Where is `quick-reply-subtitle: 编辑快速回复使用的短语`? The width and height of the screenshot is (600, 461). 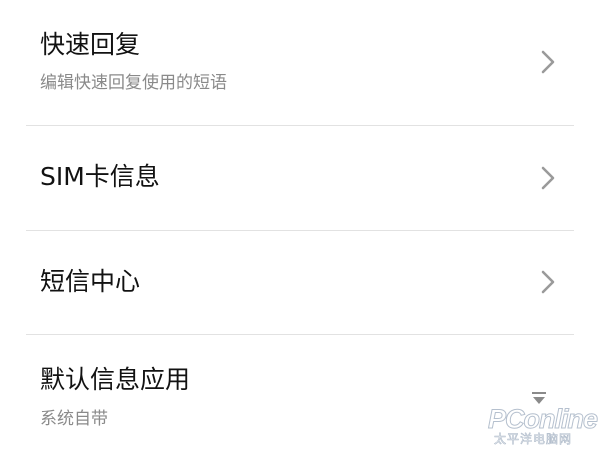 quick-reply-subtitle: 编辑快速回复使用的短语 is located at coordinates (133, 83).